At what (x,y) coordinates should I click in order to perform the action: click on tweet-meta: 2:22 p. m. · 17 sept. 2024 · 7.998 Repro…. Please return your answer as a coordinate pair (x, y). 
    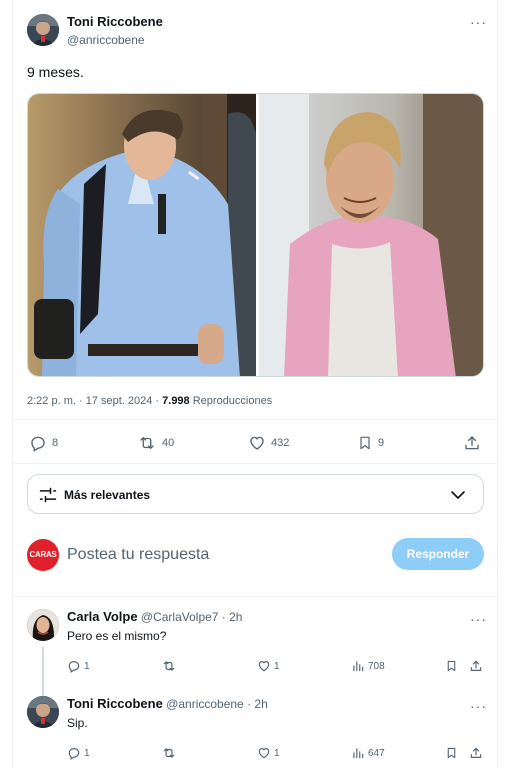
    Looking at the image, I should click on (149, 401).